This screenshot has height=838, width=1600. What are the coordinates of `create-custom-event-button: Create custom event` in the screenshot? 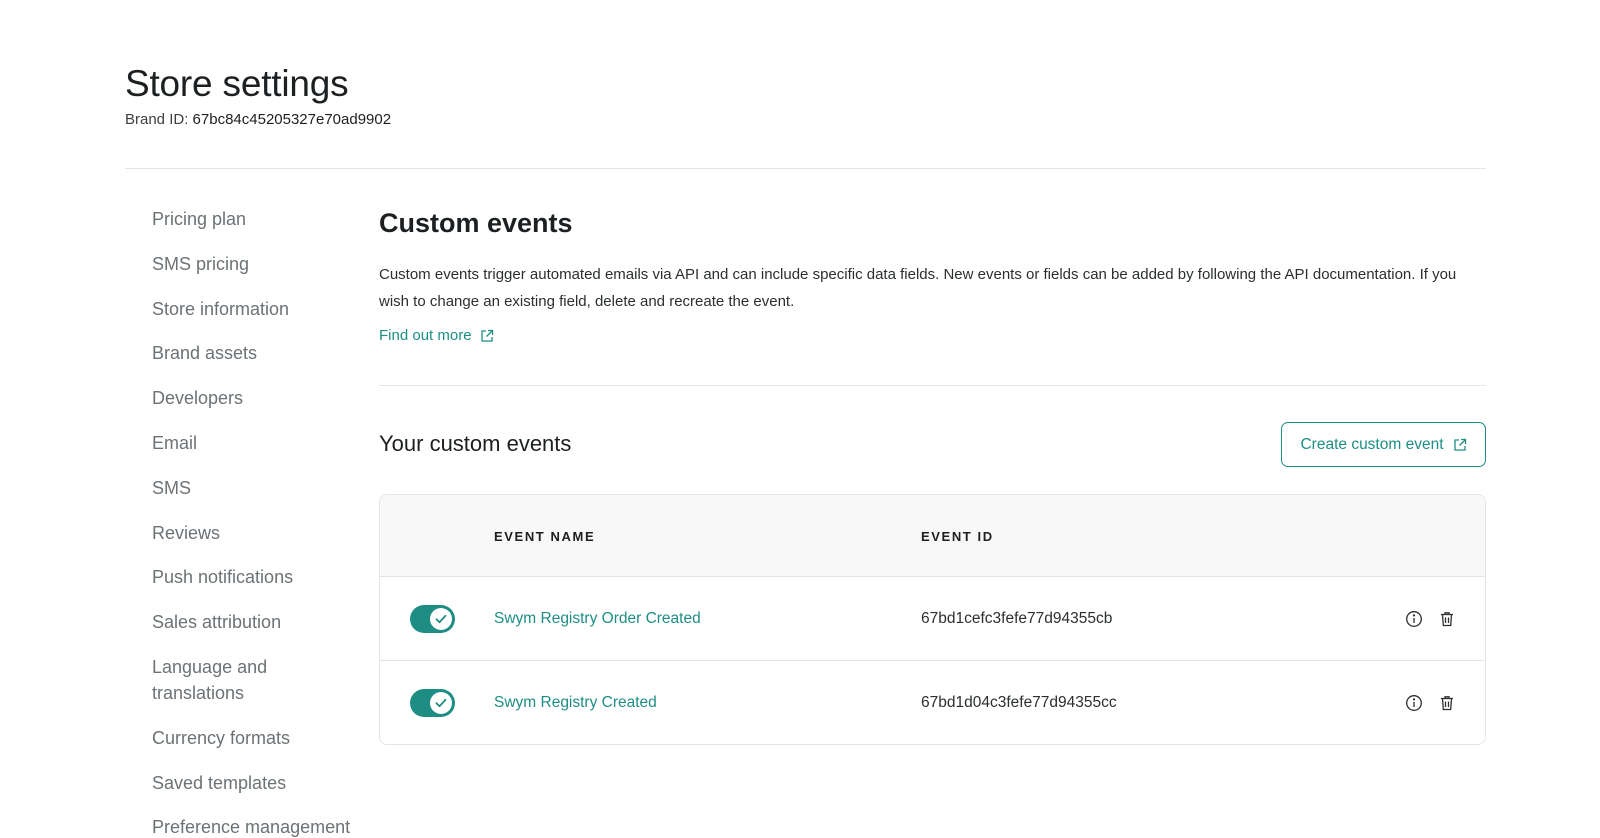 It's located at (1383, 444).